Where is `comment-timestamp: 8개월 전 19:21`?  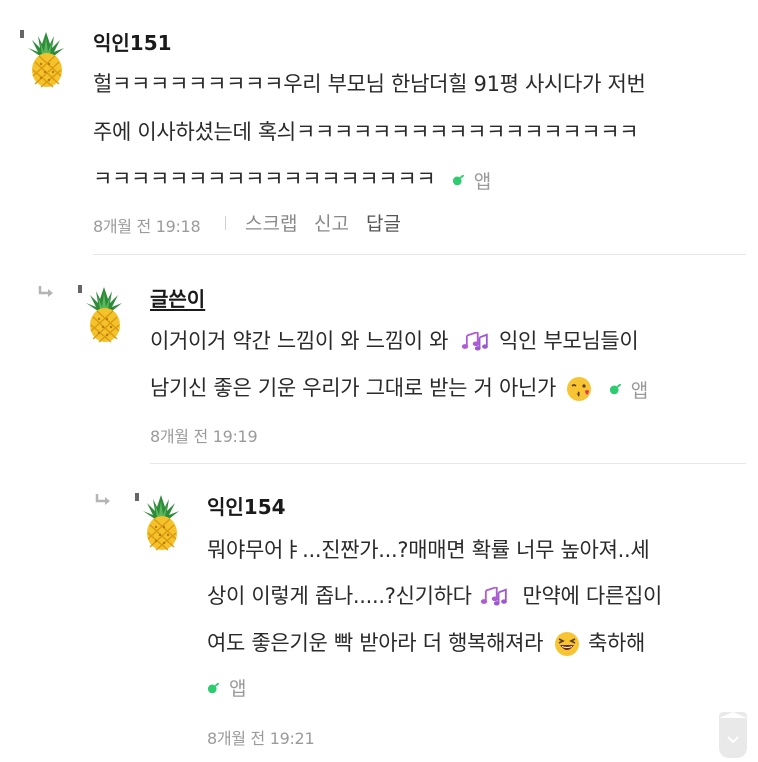
comment-timestamp: 8개월 전 19:21 is located at coordinates (261, 738).